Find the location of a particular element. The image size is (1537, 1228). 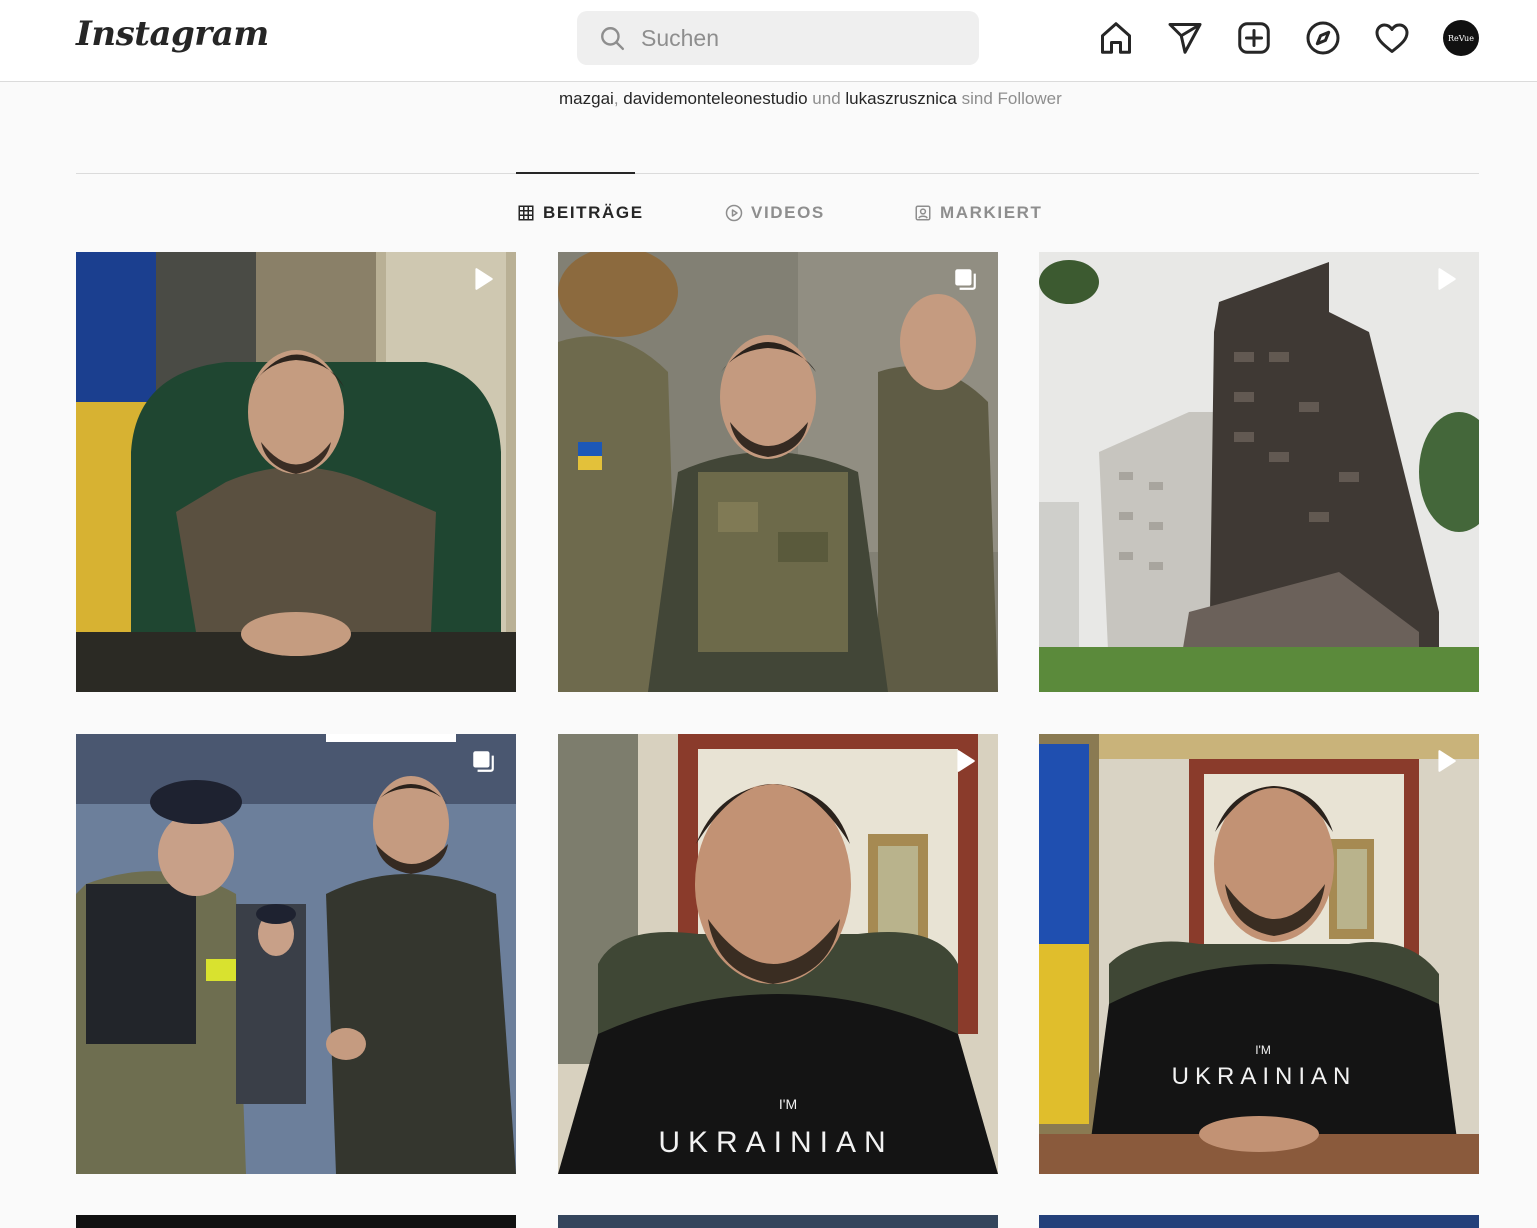

search-box is located at coordinates (778, 38).